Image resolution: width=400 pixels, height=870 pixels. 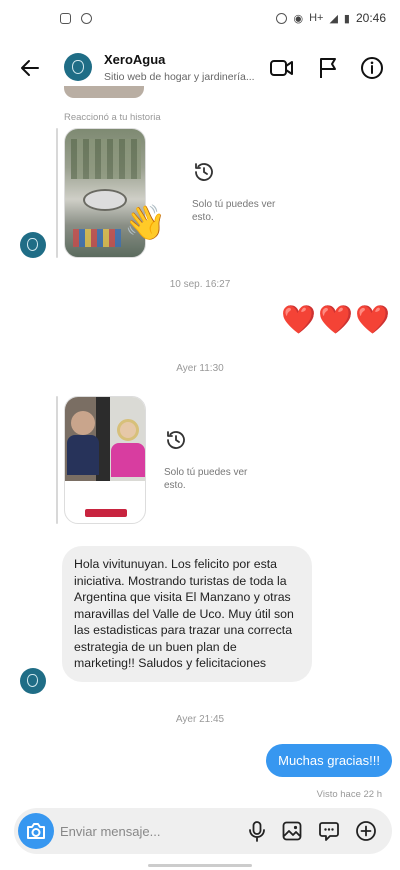 I want to click on camera-icon, so click(x=36, y=831).